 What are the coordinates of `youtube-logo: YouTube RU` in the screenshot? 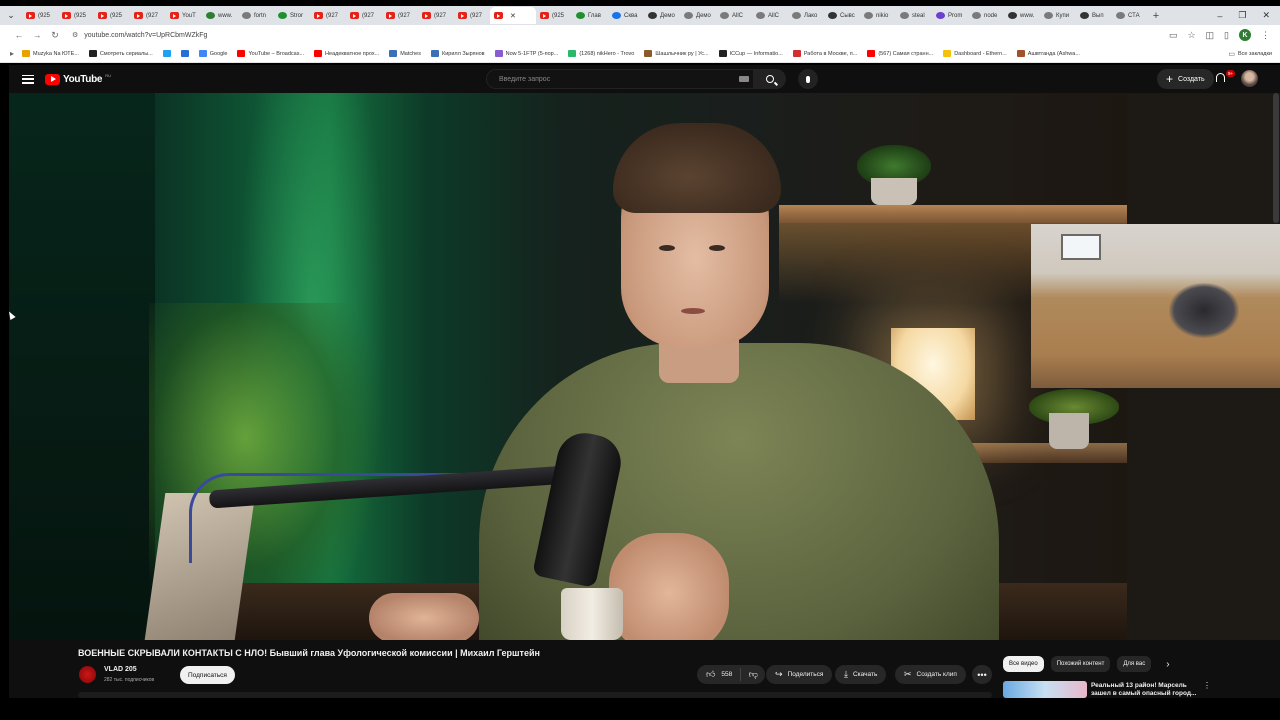 It's located at (78, 79).